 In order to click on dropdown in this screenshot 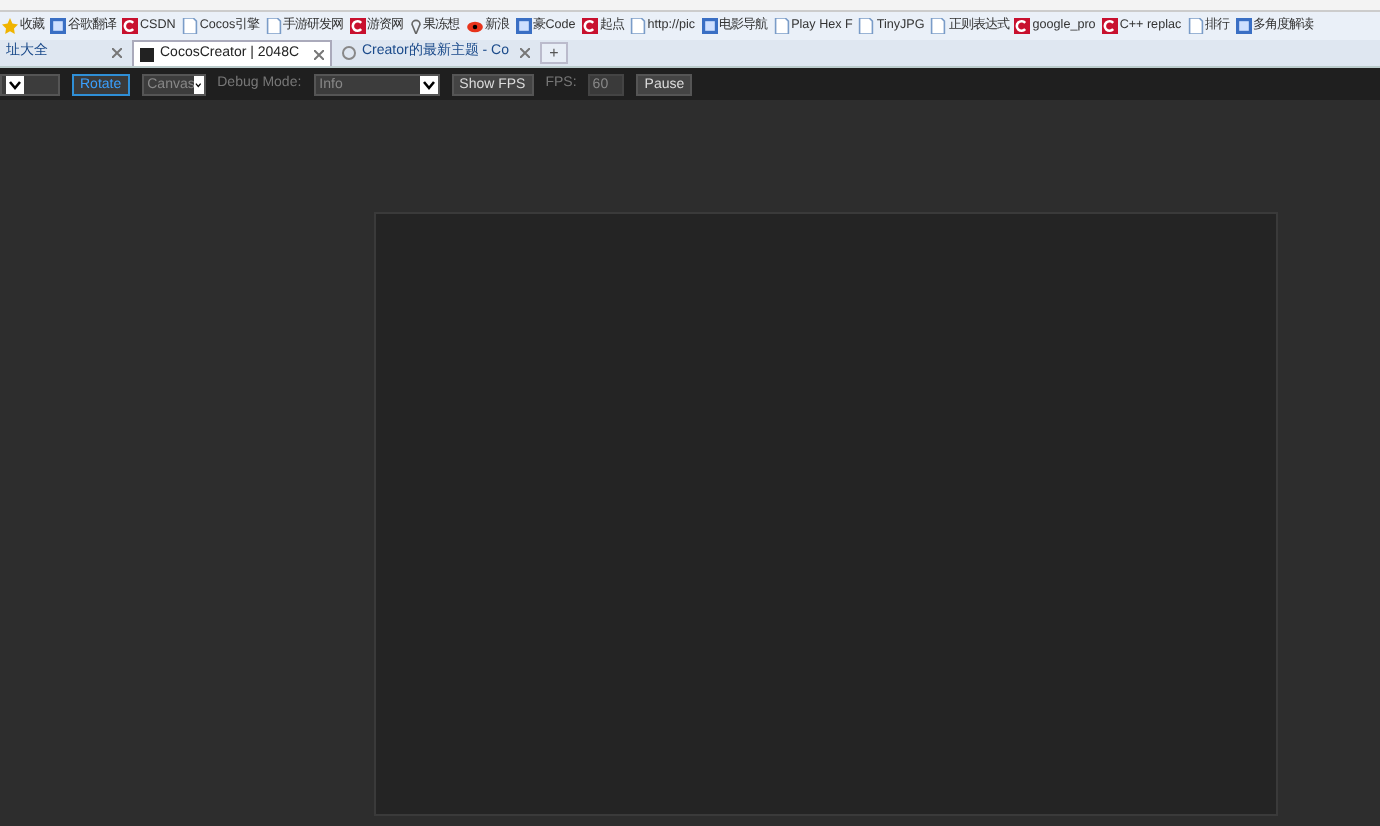, I will do `click(30, 84)`.